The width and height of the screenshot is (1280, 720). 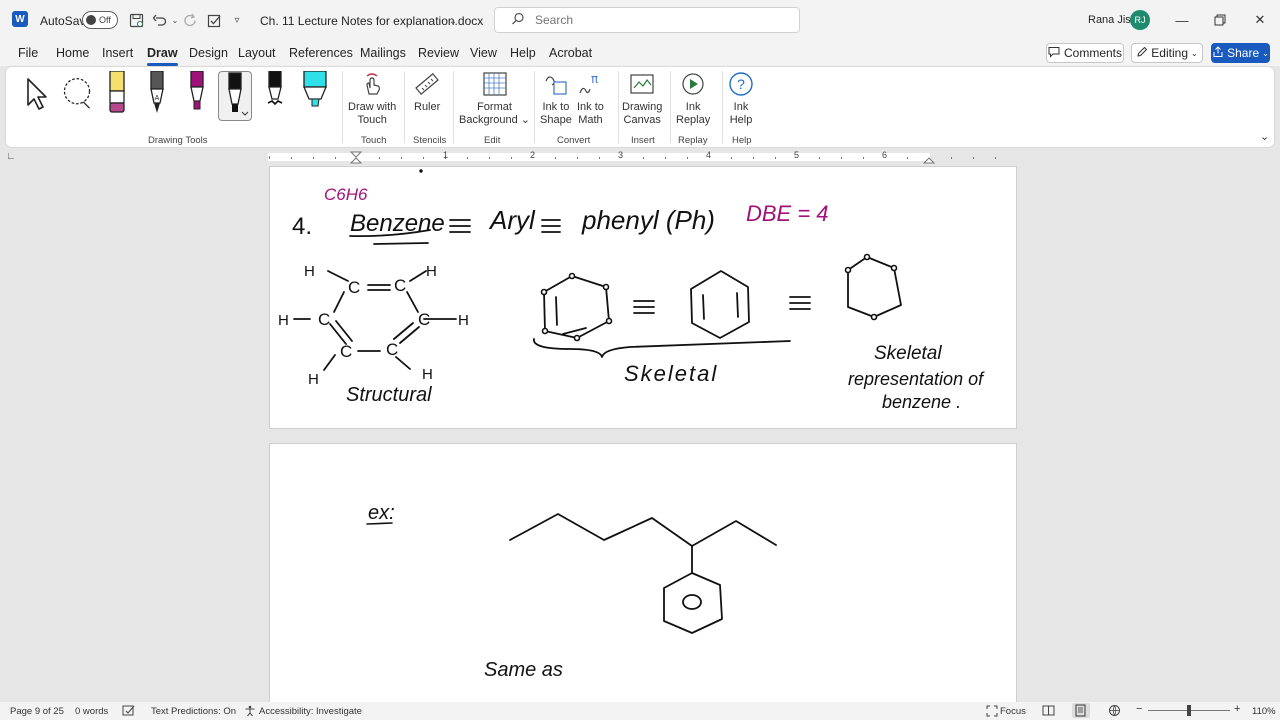 What do you see at coordinates (590, 99) in the screenshot?
I see `ink-to-math-button: π Ink to Math` at bounding box center [590, 99].